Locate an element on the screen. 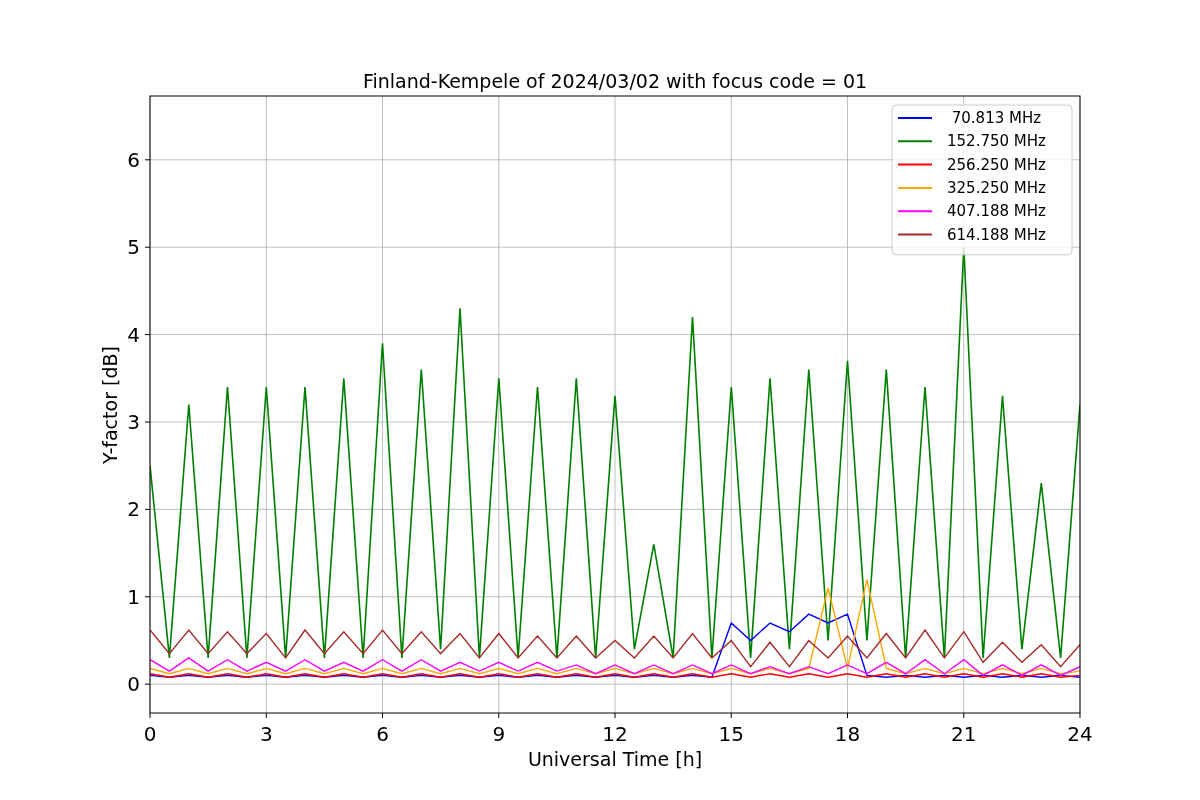  x-tick-label: 18 is located at coordinates (847, 734).